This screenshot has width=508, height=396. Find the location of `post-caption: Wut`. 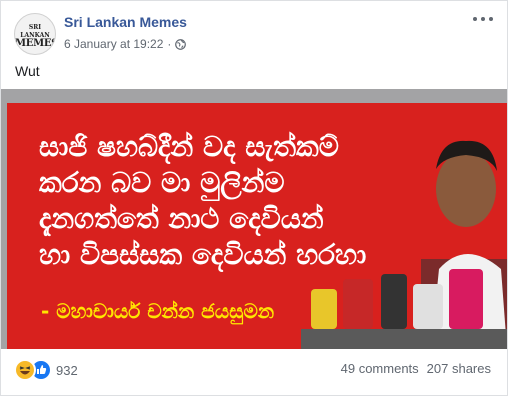

post-caption: Wut is located at coordinates (27, 71).